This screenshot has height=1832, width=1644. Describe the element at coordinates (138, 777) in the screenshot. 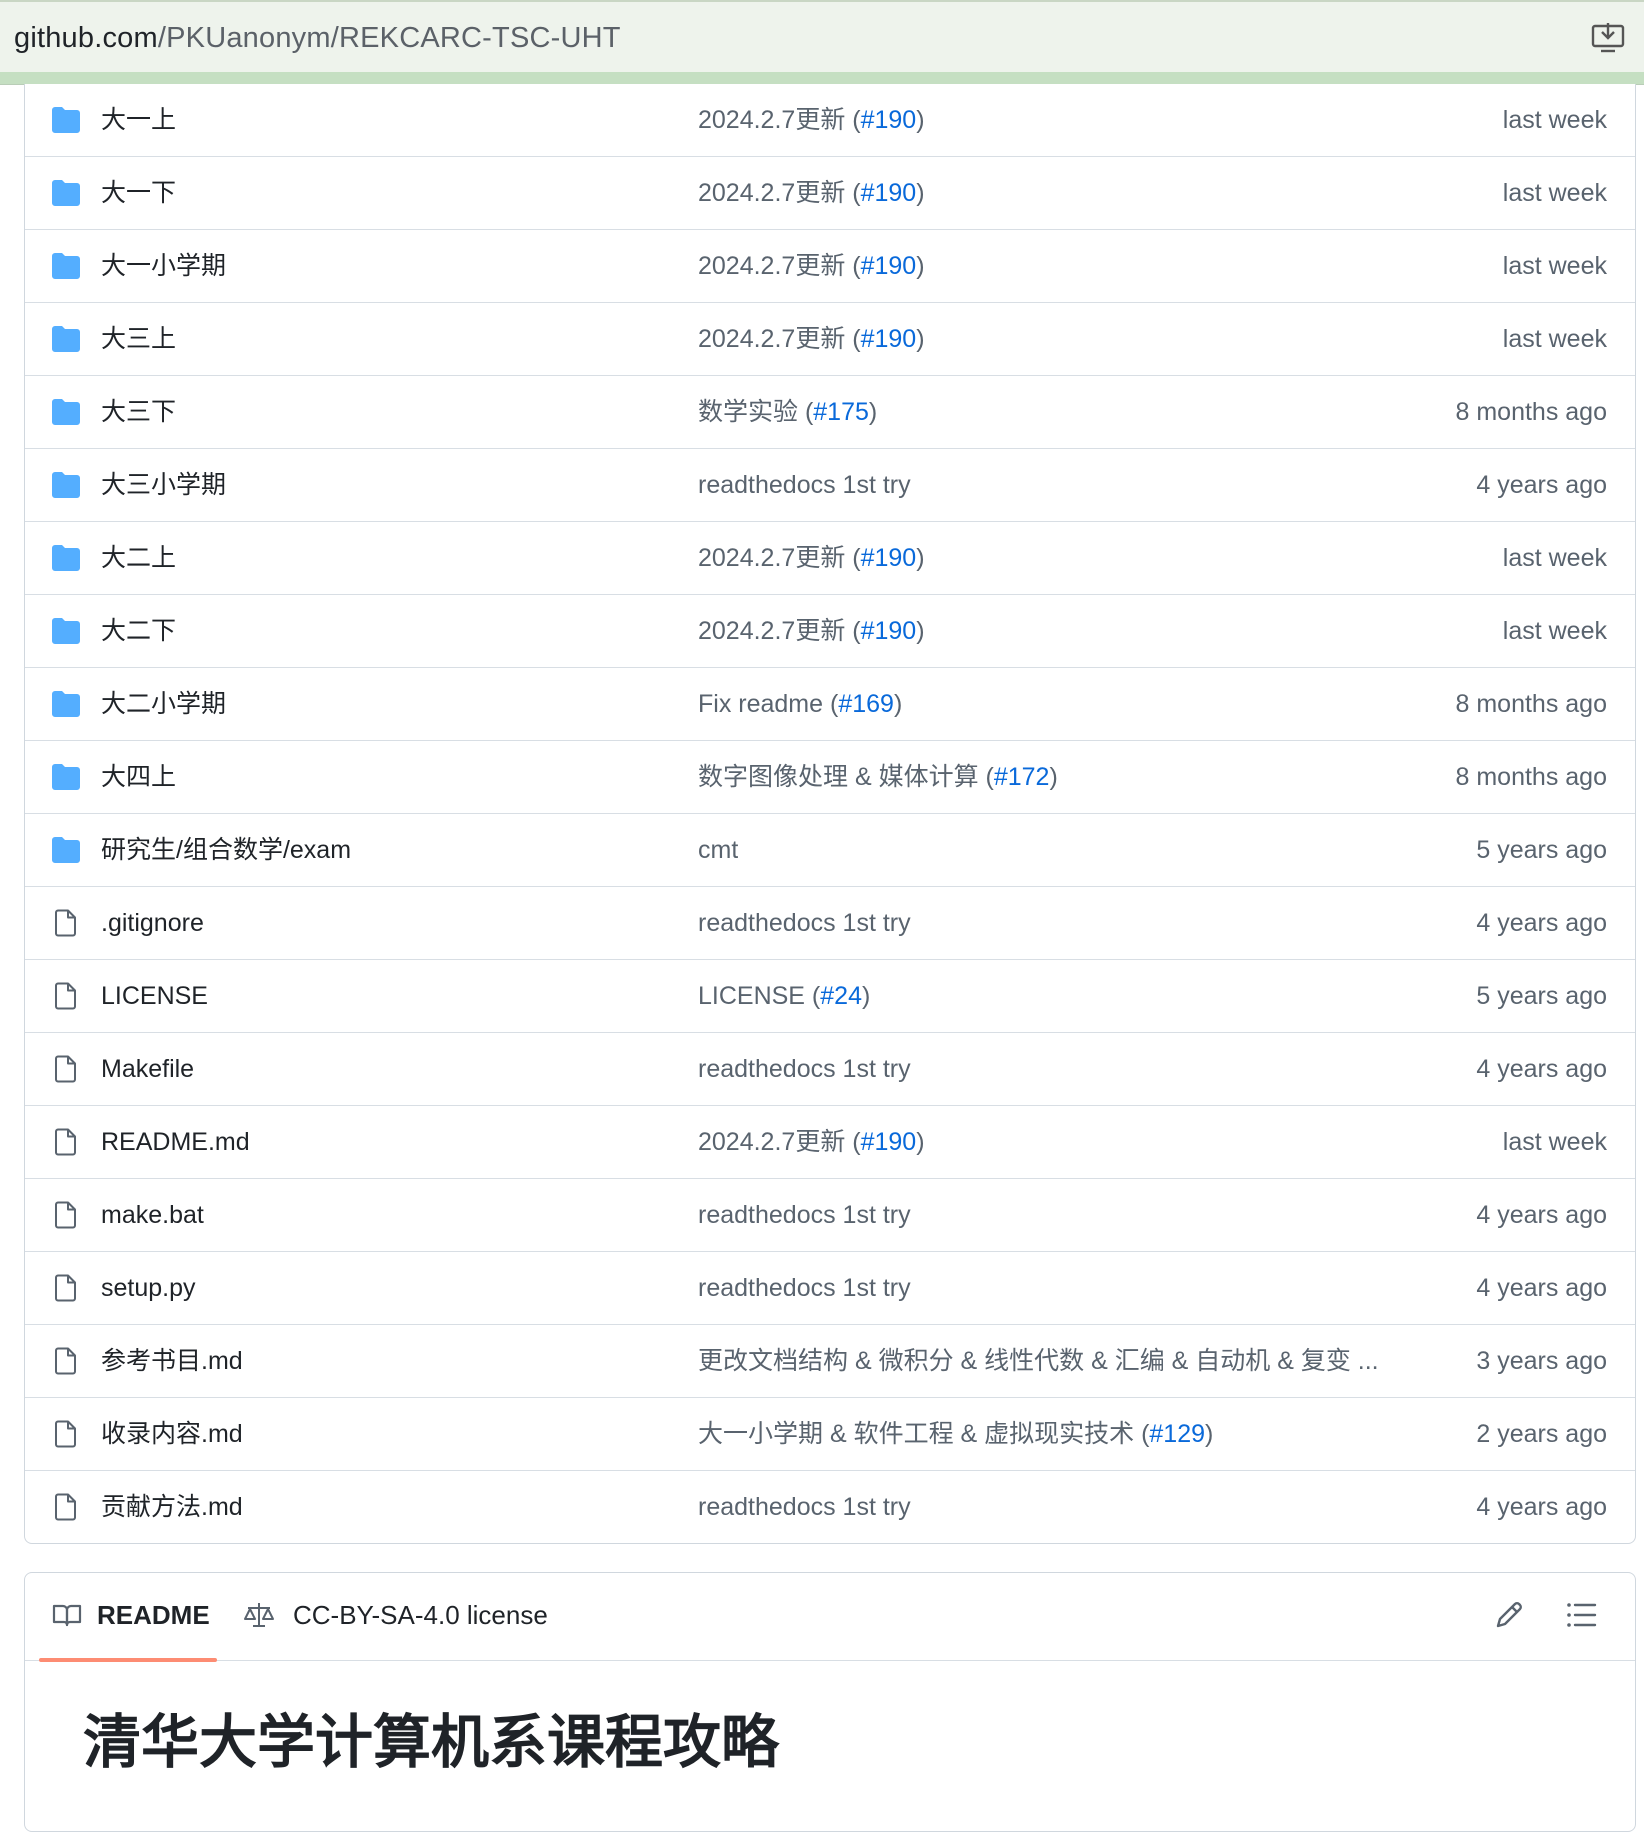

I see `folder-link: 大四上` at that location.